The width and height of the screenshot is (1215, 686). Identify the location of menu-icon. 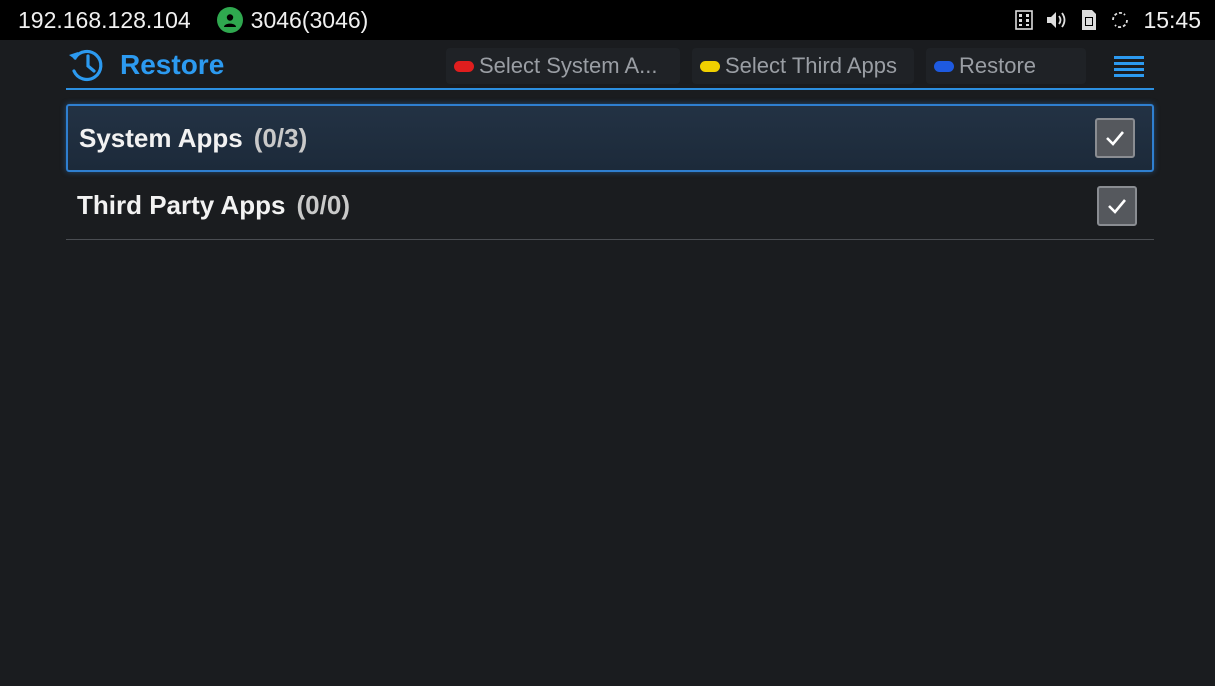
(1129, 67).